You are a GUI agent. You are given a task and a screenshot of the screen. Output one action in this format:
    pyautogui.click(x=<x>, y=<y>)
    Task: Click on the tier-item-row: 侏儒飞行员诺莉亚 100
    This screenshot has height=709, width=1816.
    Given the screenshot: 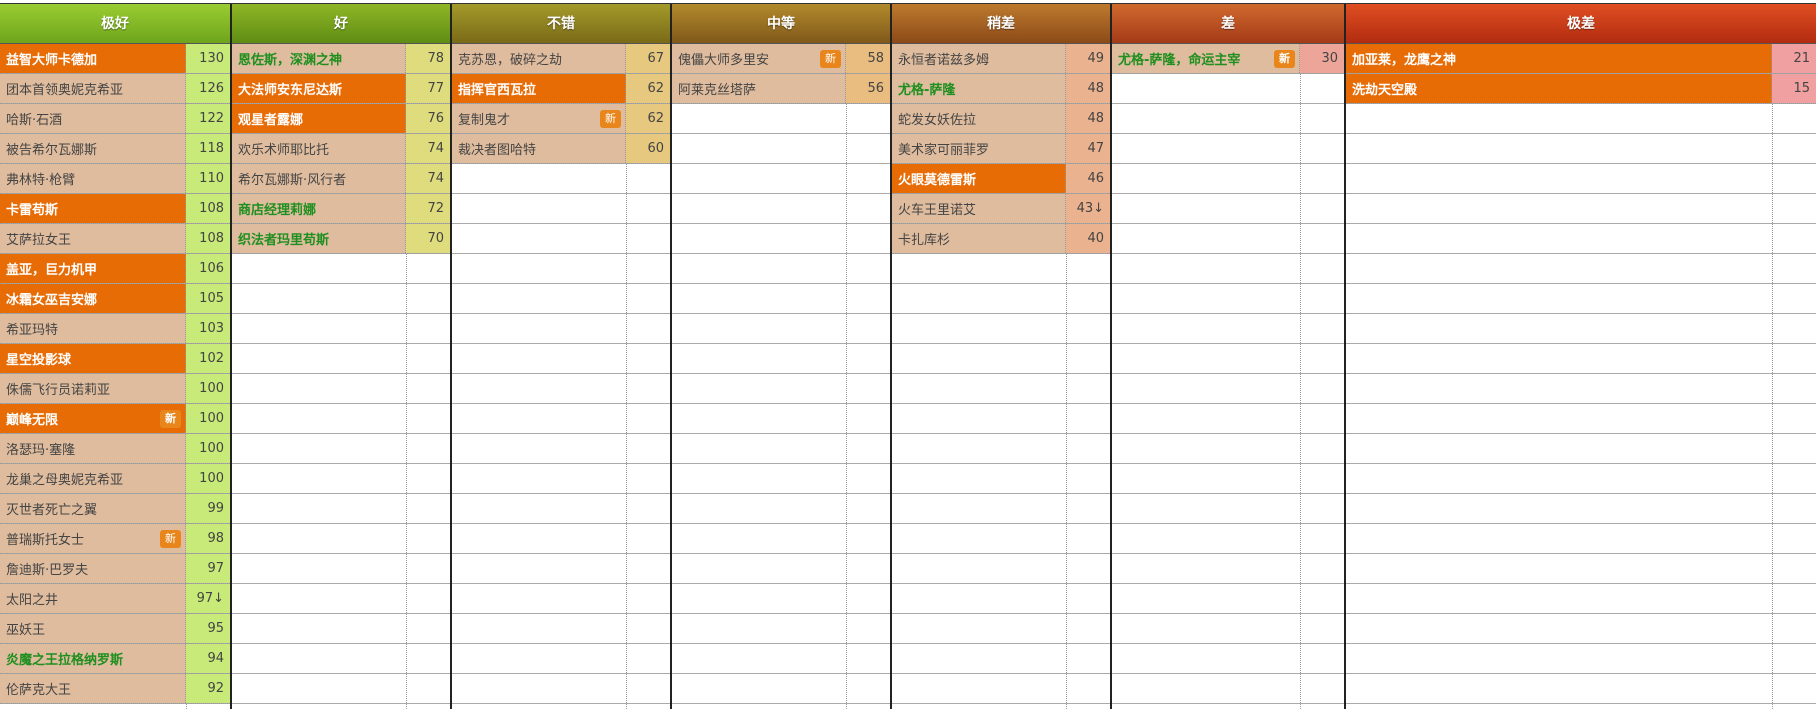 What is the action you would take?
    pyautogui.click(x=115, y=389)
    